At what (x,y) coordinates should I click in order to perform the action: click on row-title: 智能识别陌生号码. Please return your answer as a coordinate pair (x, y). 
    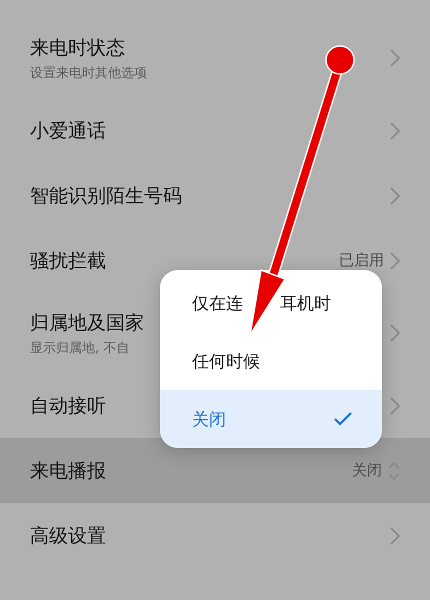
    Looking at the image, I should click on (106, 196).